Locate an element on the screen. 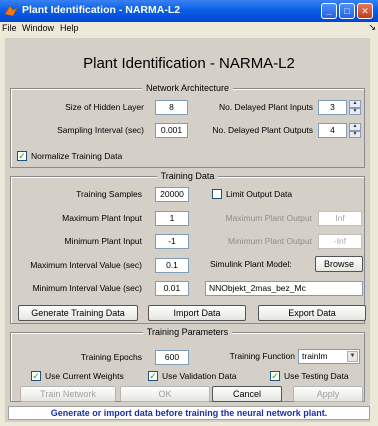 Image resolution: width=378 pixels, height=426 pixels. window-title: Plant Identification - NARMA-L2 is located at coordinates (101, 10).